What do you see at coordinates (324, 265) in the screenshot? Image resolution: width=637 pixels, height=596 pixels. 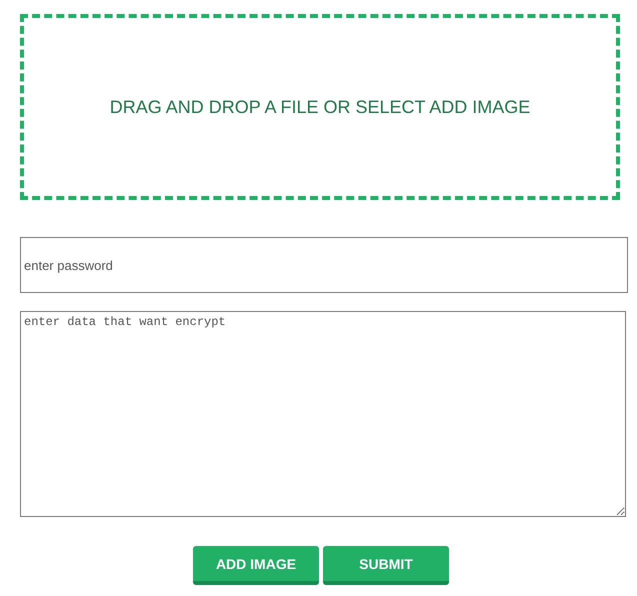 I see `password-field: enter password` at bounding box center [324, 265].